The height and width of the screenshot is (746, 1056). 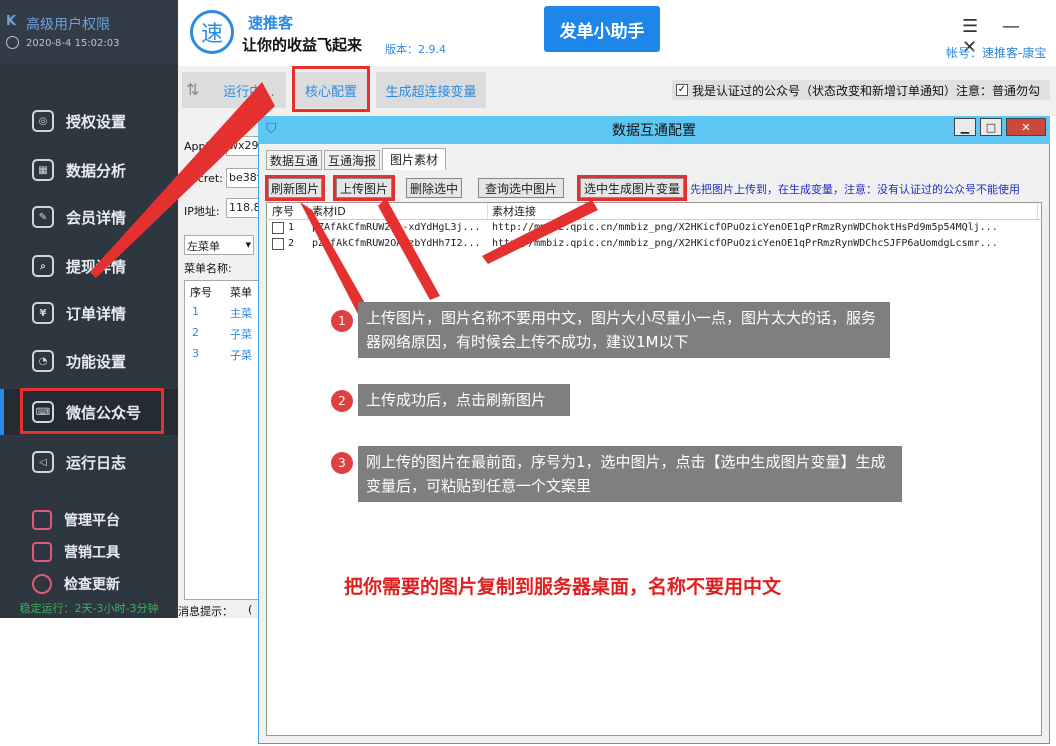 I want to click on step-badge: 2, so click(x=342, y=401).